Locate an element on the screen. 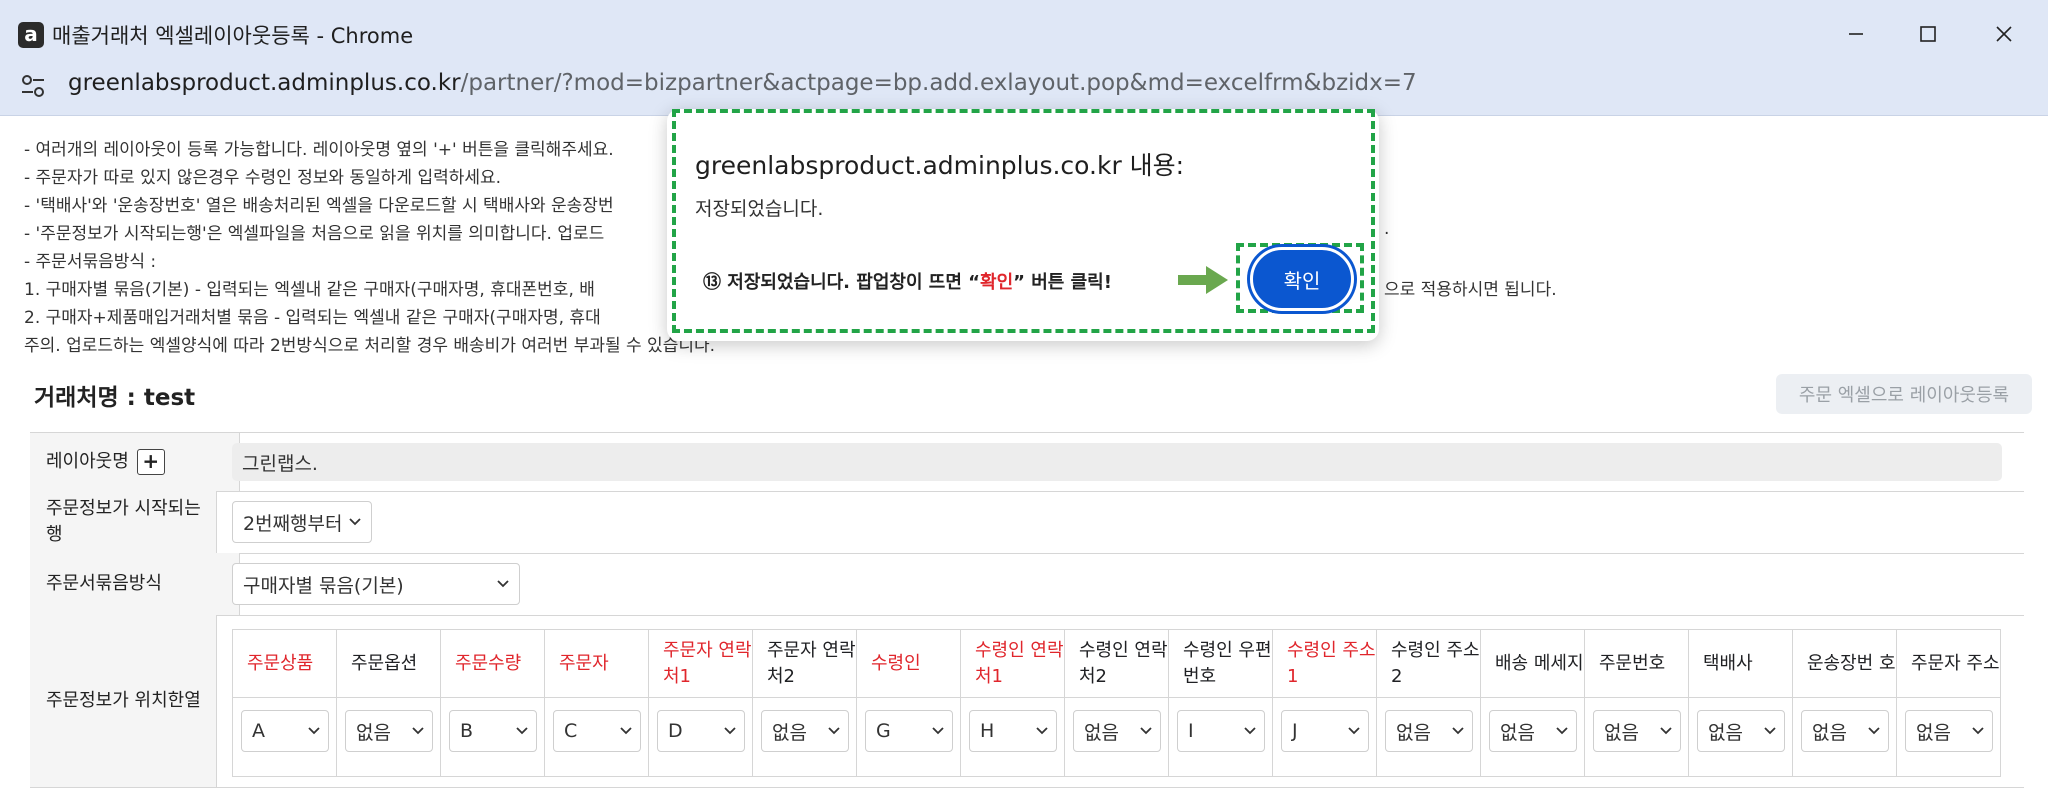 The height and width of the screenshot is (798, 2048). column-cell: 주문자 연락처2 없음 is located at coordinates (805, 703).